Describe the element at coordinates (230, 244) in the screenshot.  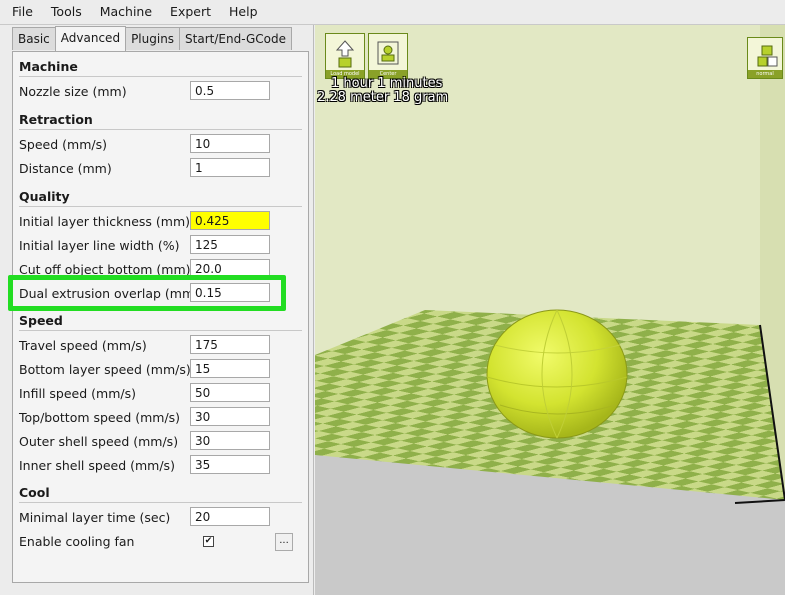
I see `initial-layer-line-width-input: 125` at that location.